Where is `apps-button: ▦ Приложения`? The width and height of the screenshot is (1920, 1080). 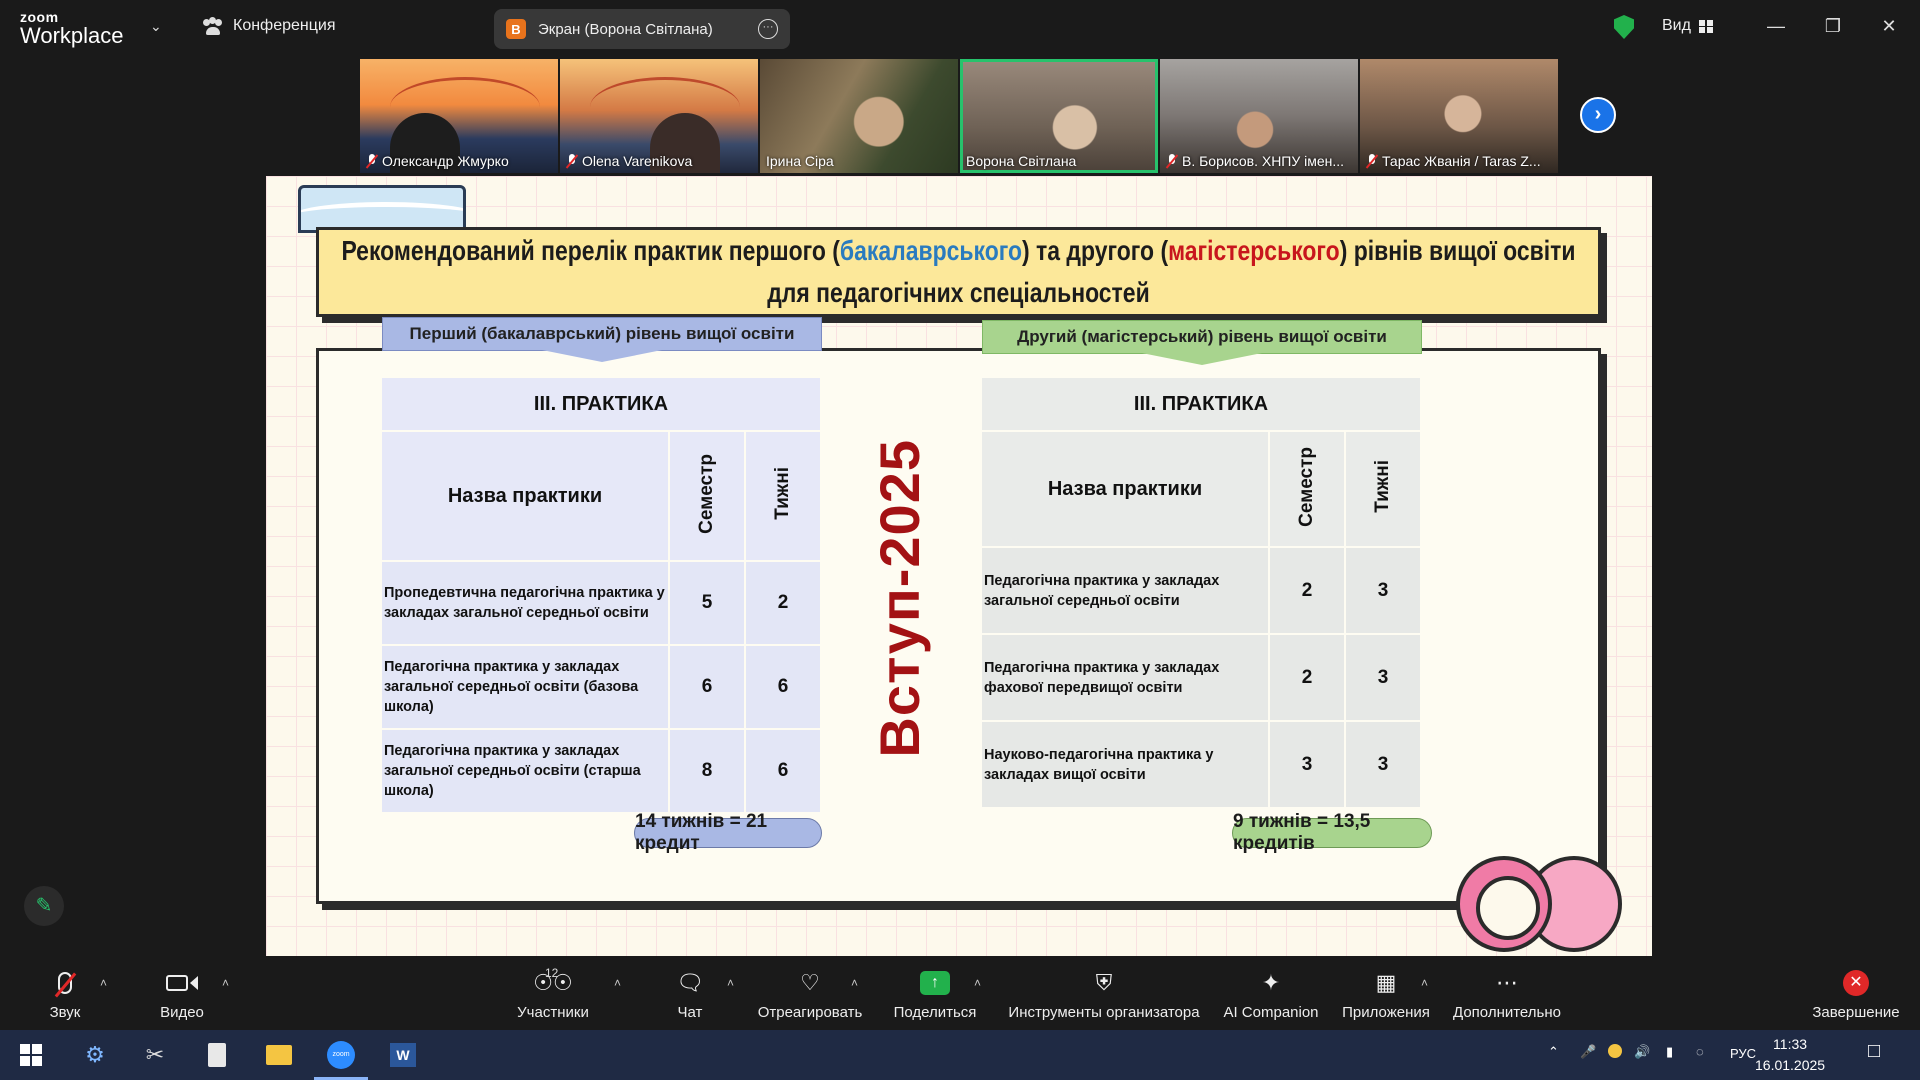 apps-button: ▦ Приложения is located at coordinates (1386, 994).